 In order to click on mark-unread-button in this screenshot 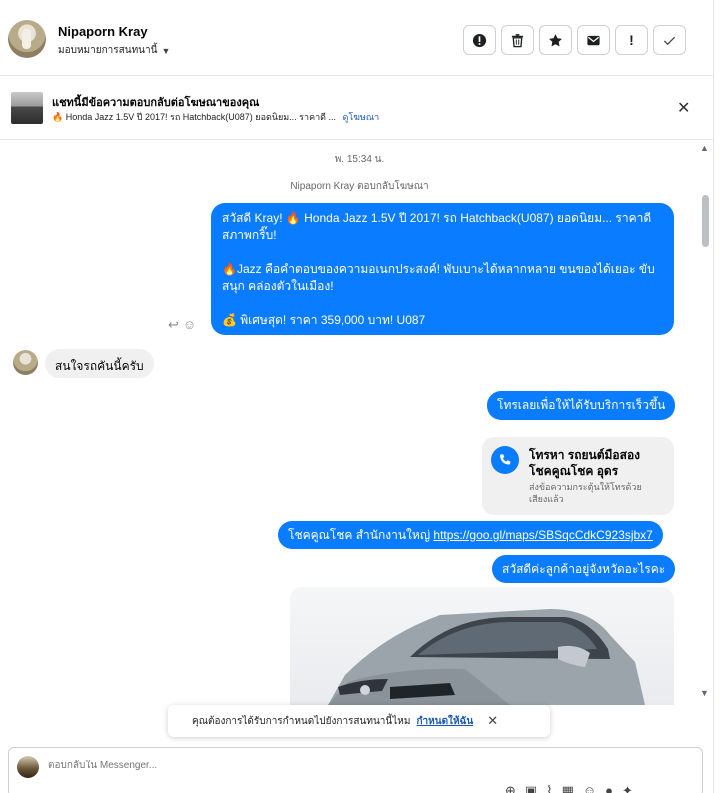, I will do `click(593, 40)`.